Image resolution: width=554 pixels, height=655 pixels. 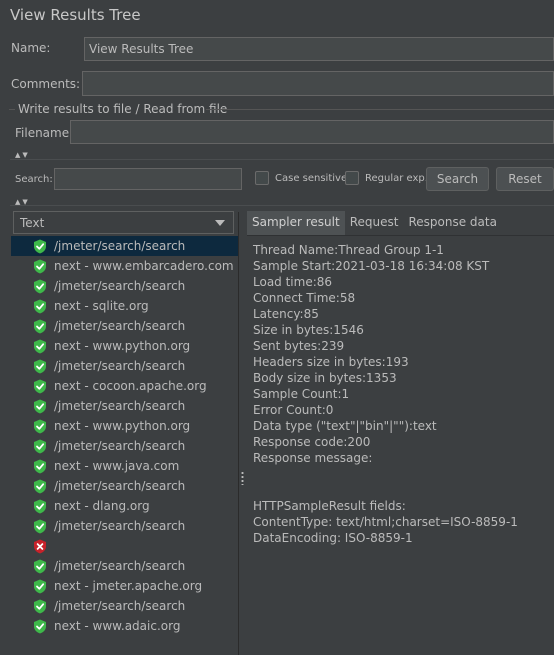 I want to click on tree-row: next - www.adaic.org, so click(x=124, y=626).